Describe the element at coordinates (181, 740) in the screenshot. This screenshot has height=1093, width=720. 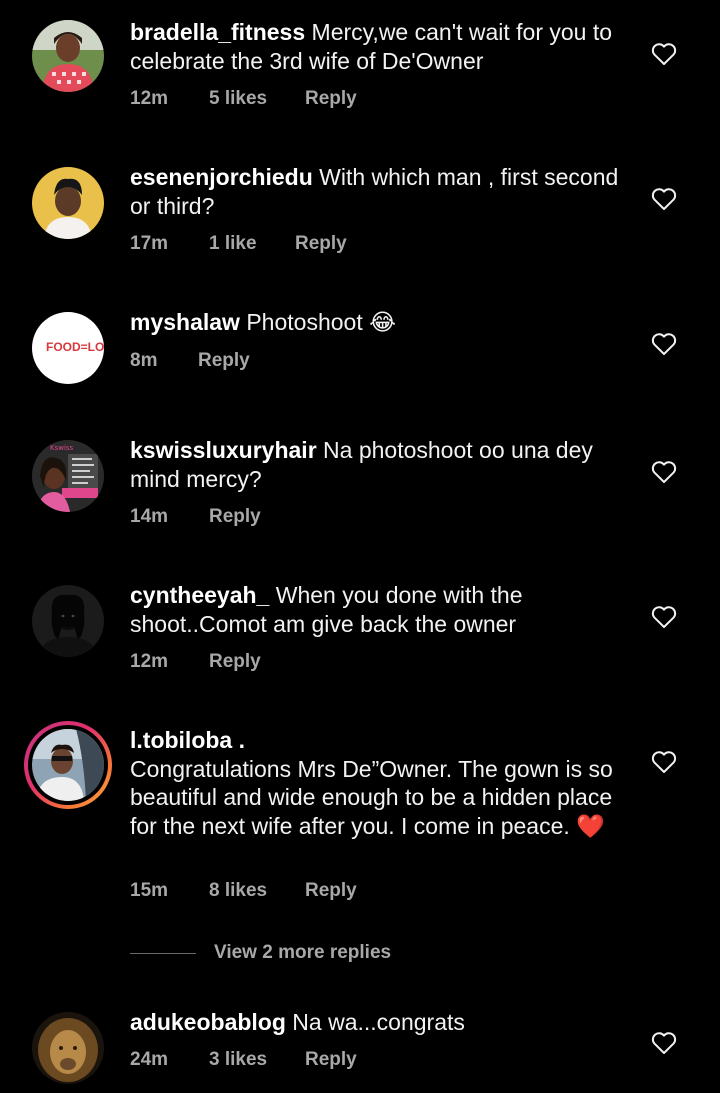
I see `comment-username: l.tobiloba` at that location.